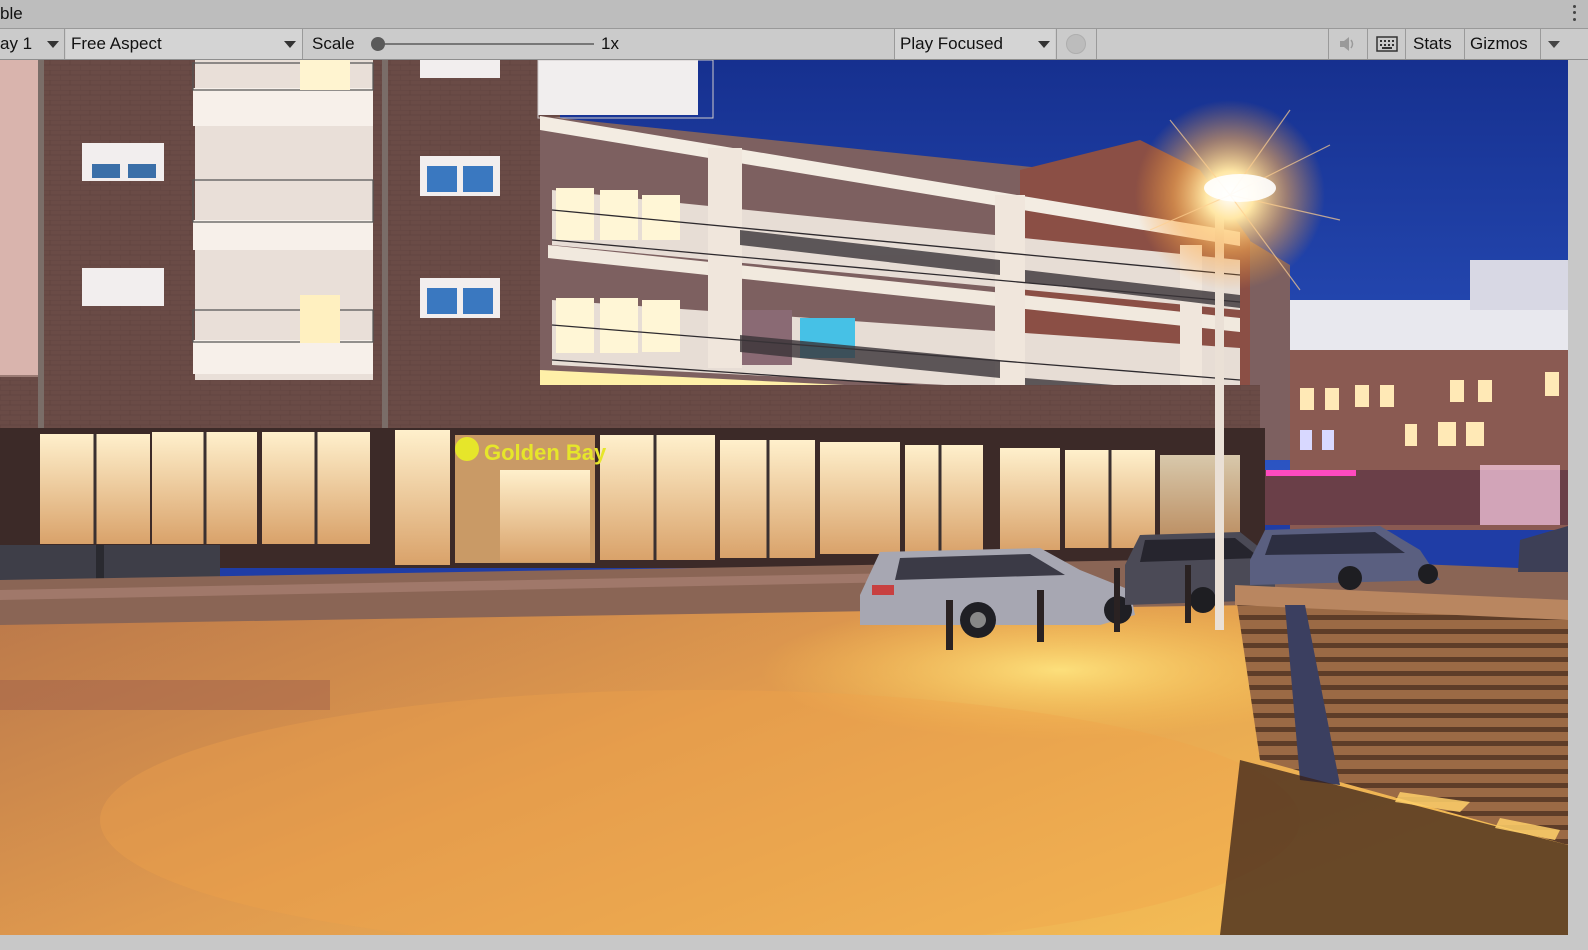 This screenshot has width=1588, height=950. What do you see at coordinates (794, 14) in the screenshot?
I see `window-titlebar: ble` at bounding box center [794, 14].